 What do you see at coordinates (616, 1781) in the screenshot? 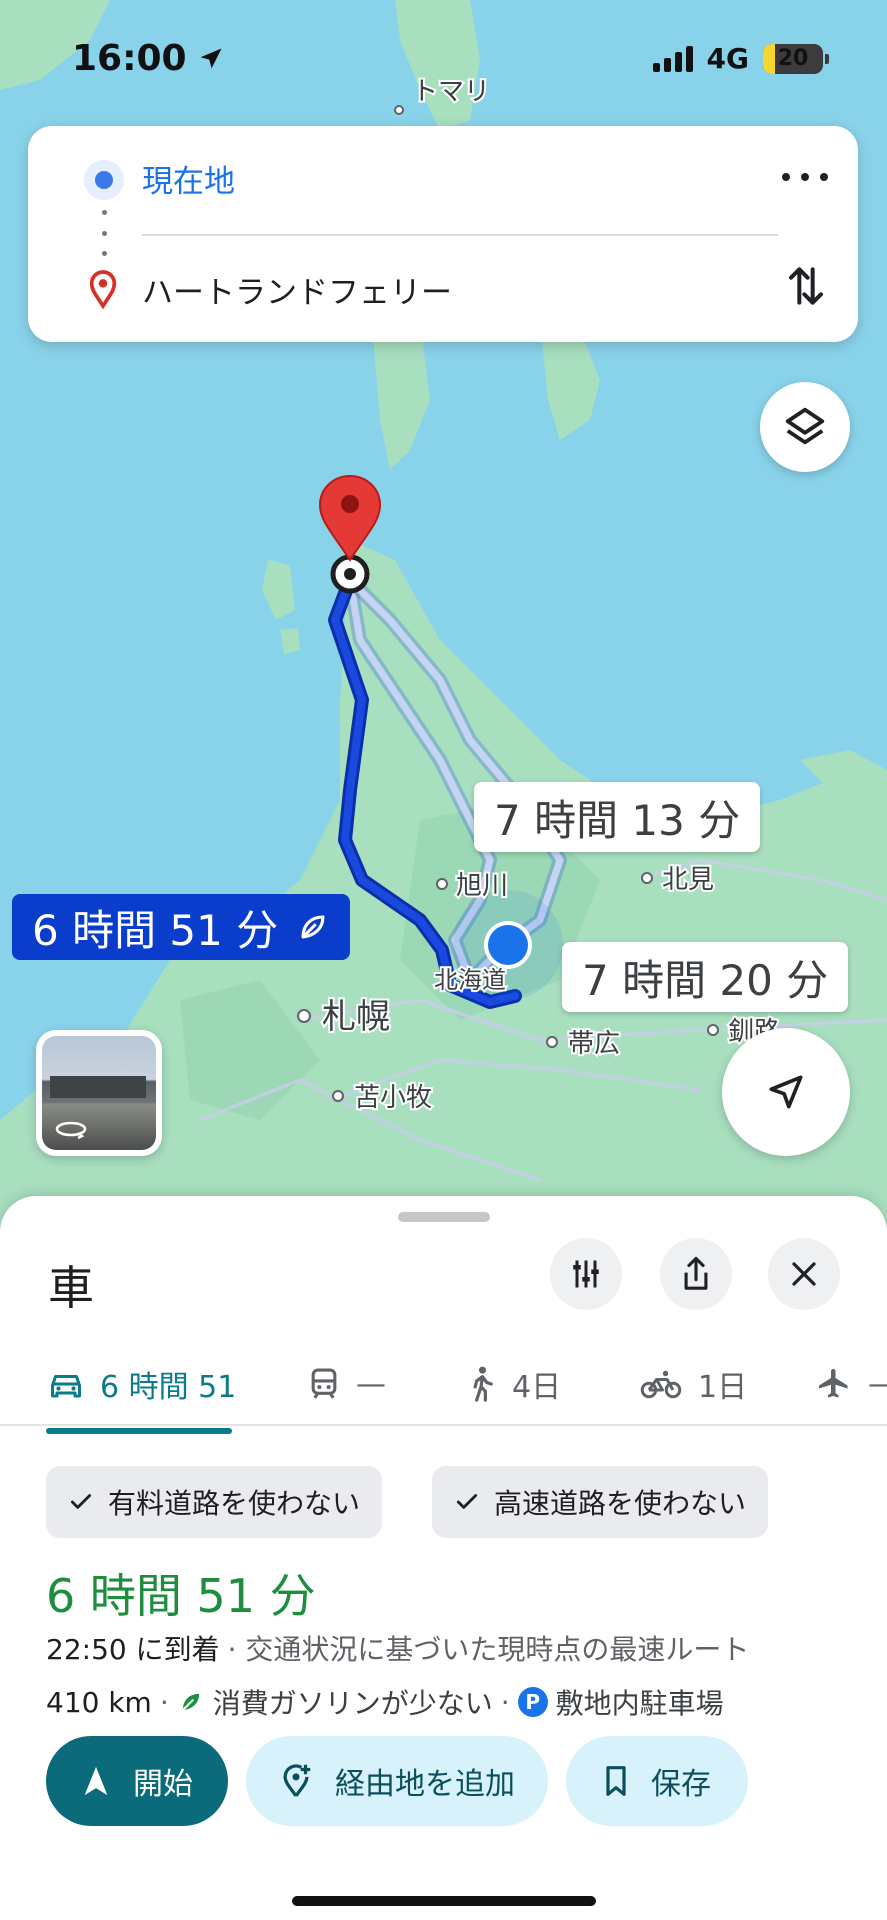
I see `bookmark-icon` at bounding box center [616, 1781].